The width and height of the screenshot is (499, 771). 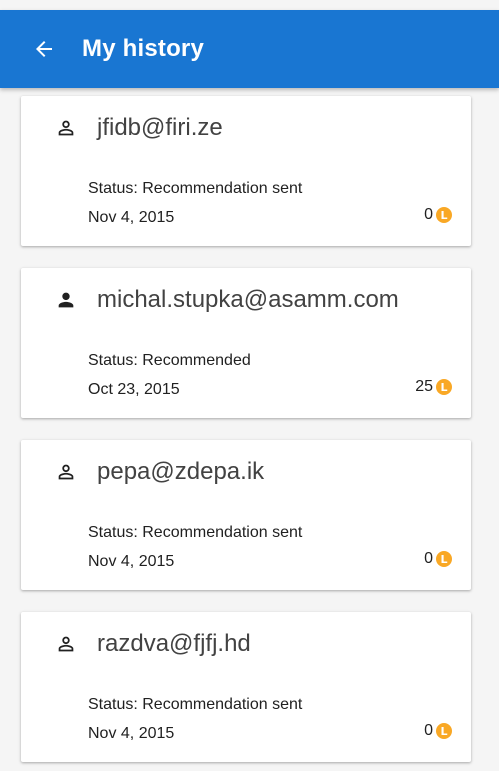 What do you see at coordinates (134, 389) in the screenshot?
I see `date-text: Oct 23, 2015` at bounding box center [134, 389].